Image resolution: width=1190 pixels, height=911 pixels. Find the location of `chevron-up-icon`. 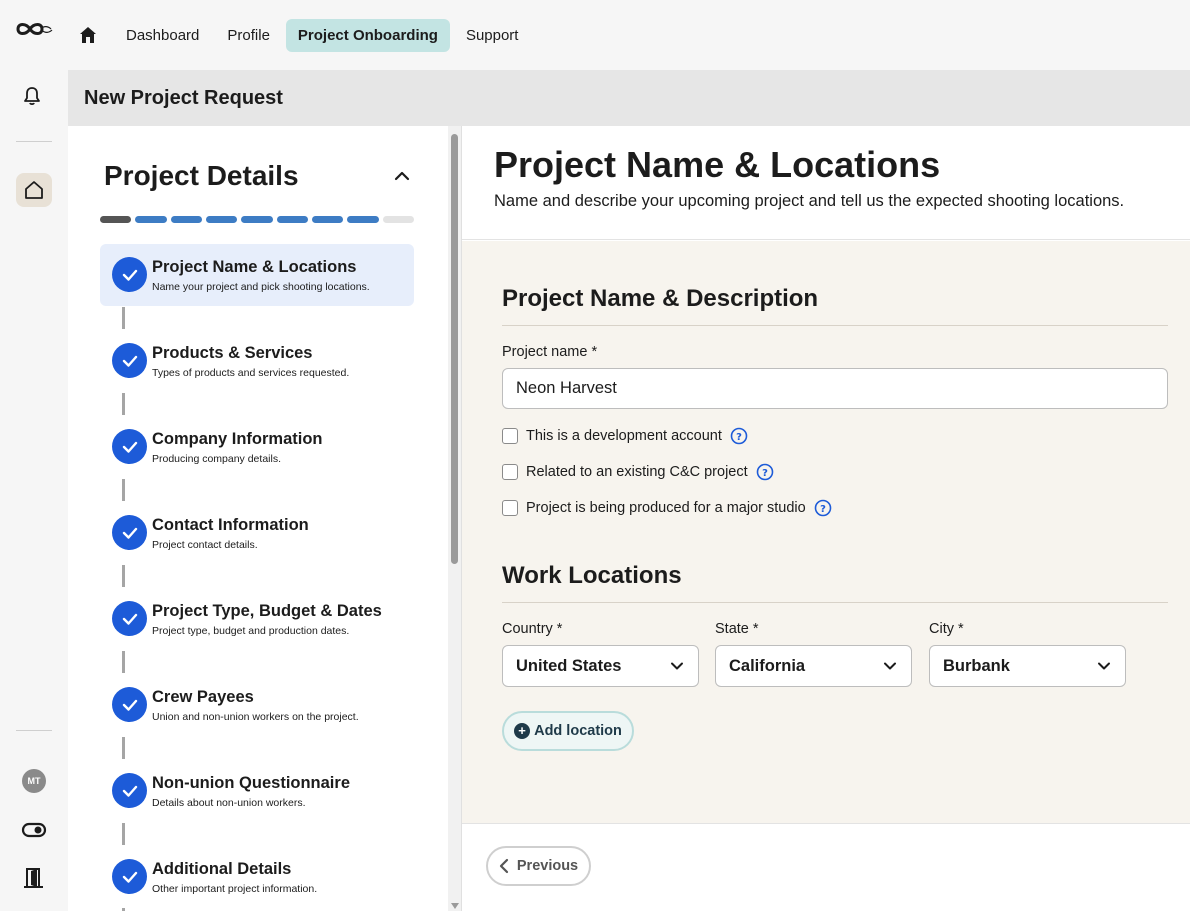

chevron-up-icon is located at coordinates (402, 176).